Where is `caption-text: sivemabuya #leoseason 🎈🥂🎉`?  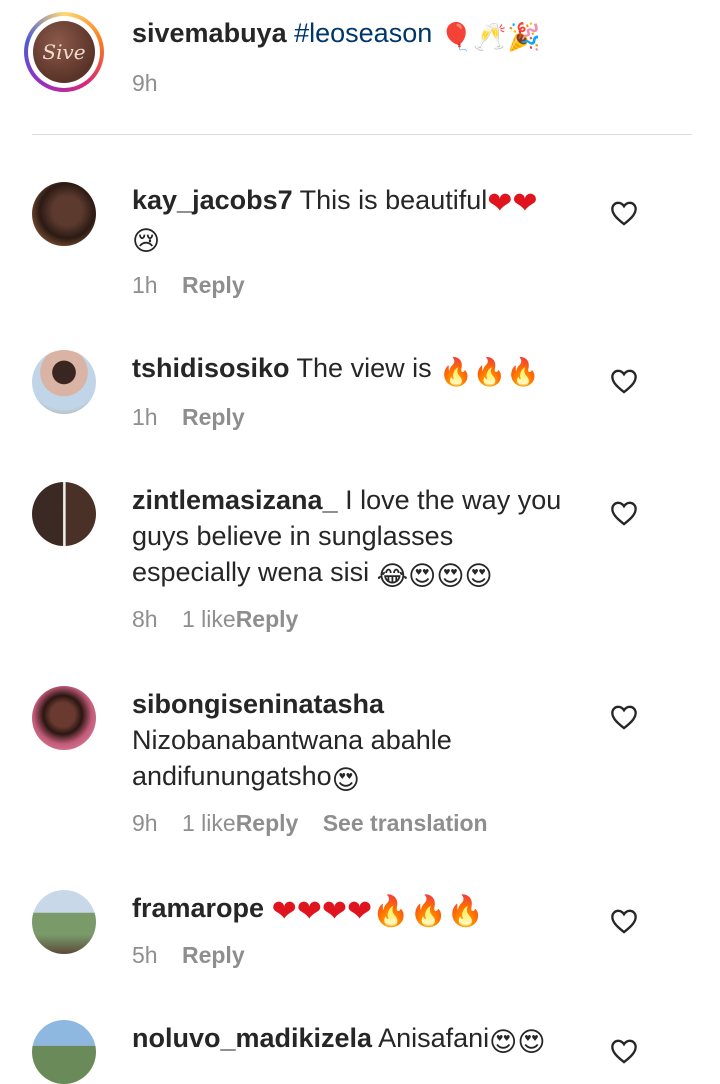
caption-text: sivemabuya #leoseason 🎈🥂🎉 is located at coordinates (336, 35).